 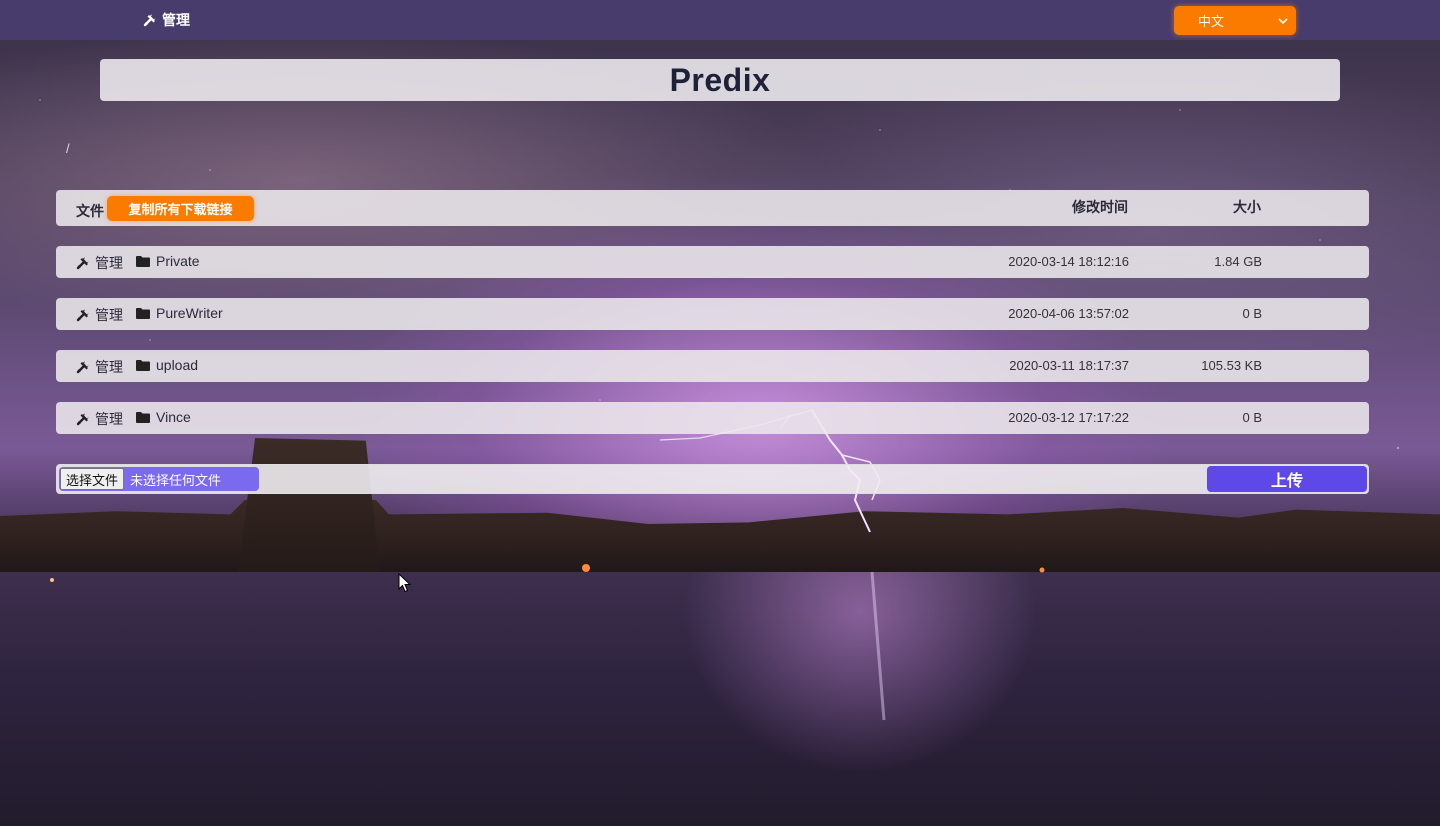 I want to click on mouse-cursor-icon, so click(x=405, y=583).